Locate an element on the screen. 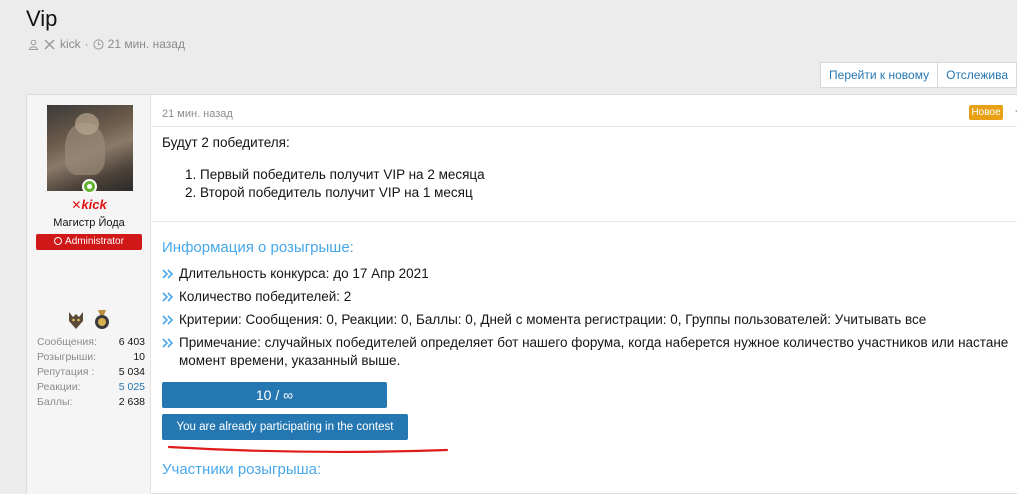 This screenshot has height=494, width=1017. post-intro: Будут 2 победителя: is located at coordinates (226, 142).